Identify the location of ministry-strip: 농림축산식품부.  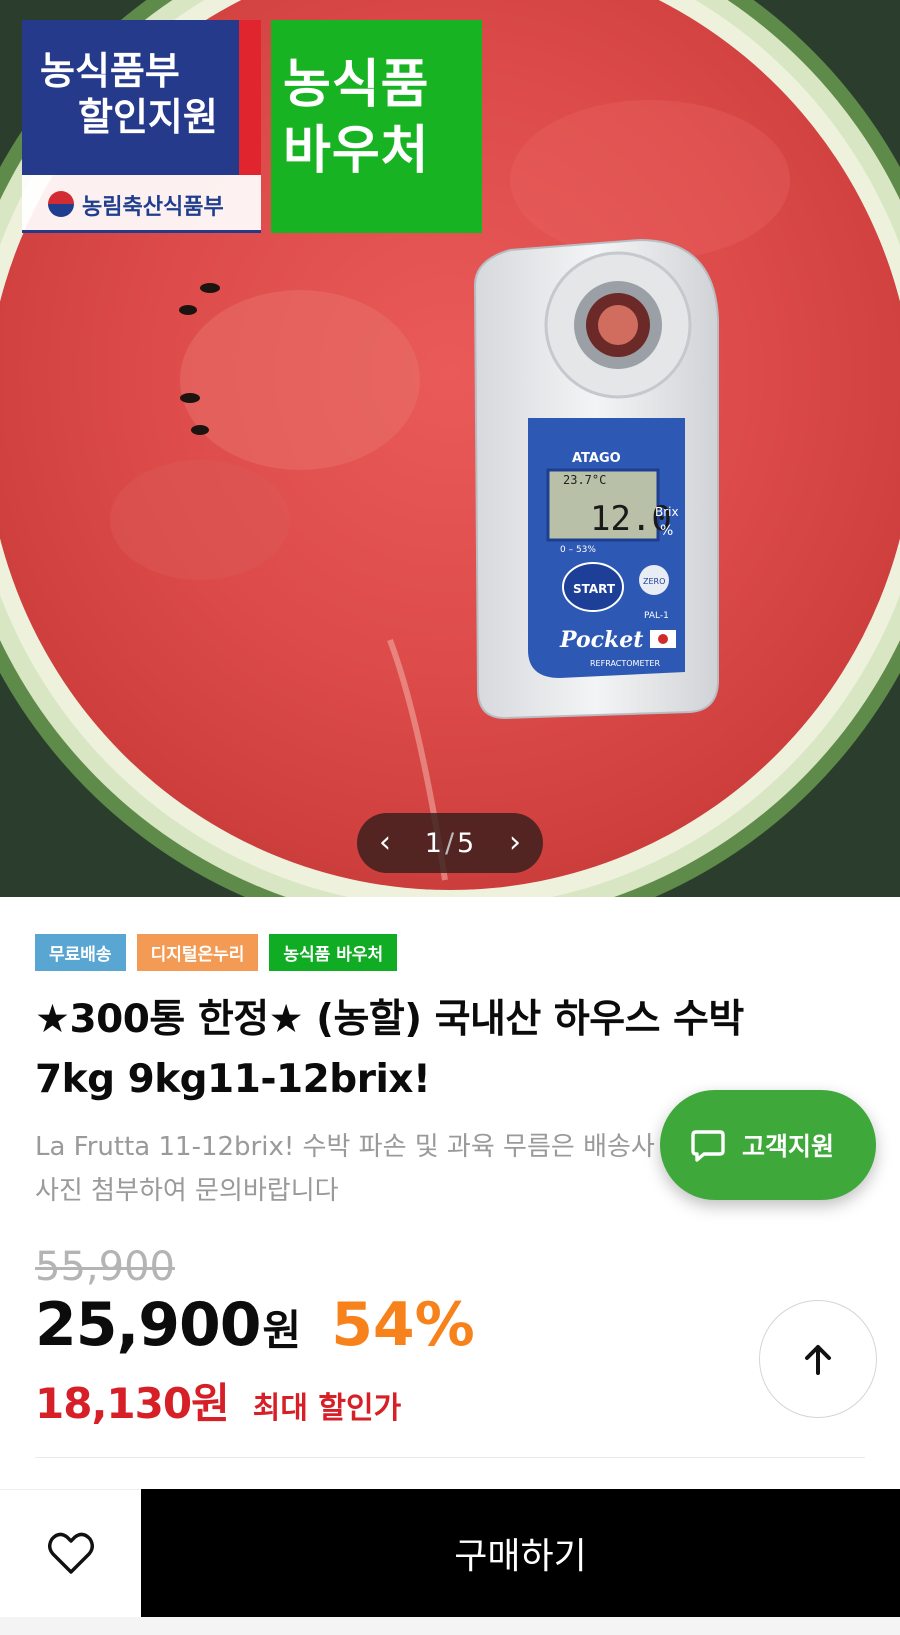
(141, 204).